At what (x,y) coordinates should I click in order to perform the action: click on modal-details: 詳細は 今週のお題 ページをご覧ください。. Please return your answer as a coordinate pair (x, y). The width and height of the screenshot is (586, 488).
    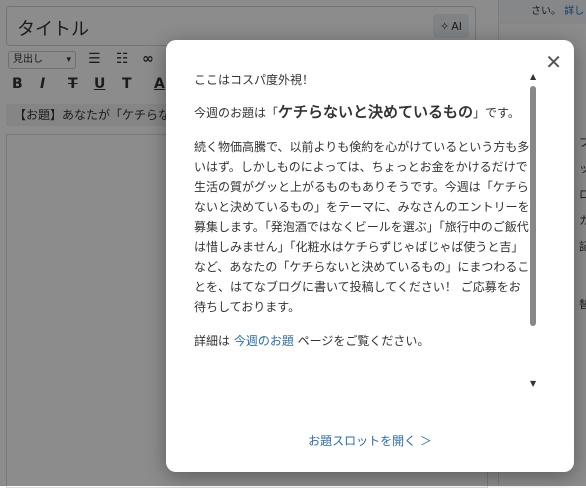
    Looking at the image, I should click on (363, 341).